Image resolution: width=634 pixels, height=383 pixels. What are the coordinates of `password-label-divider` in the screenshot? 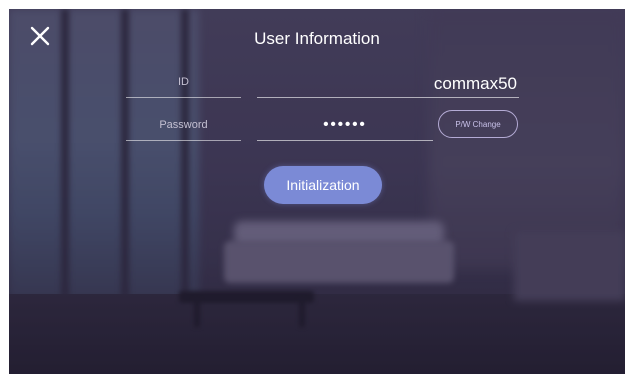 It's located at (183, 140).